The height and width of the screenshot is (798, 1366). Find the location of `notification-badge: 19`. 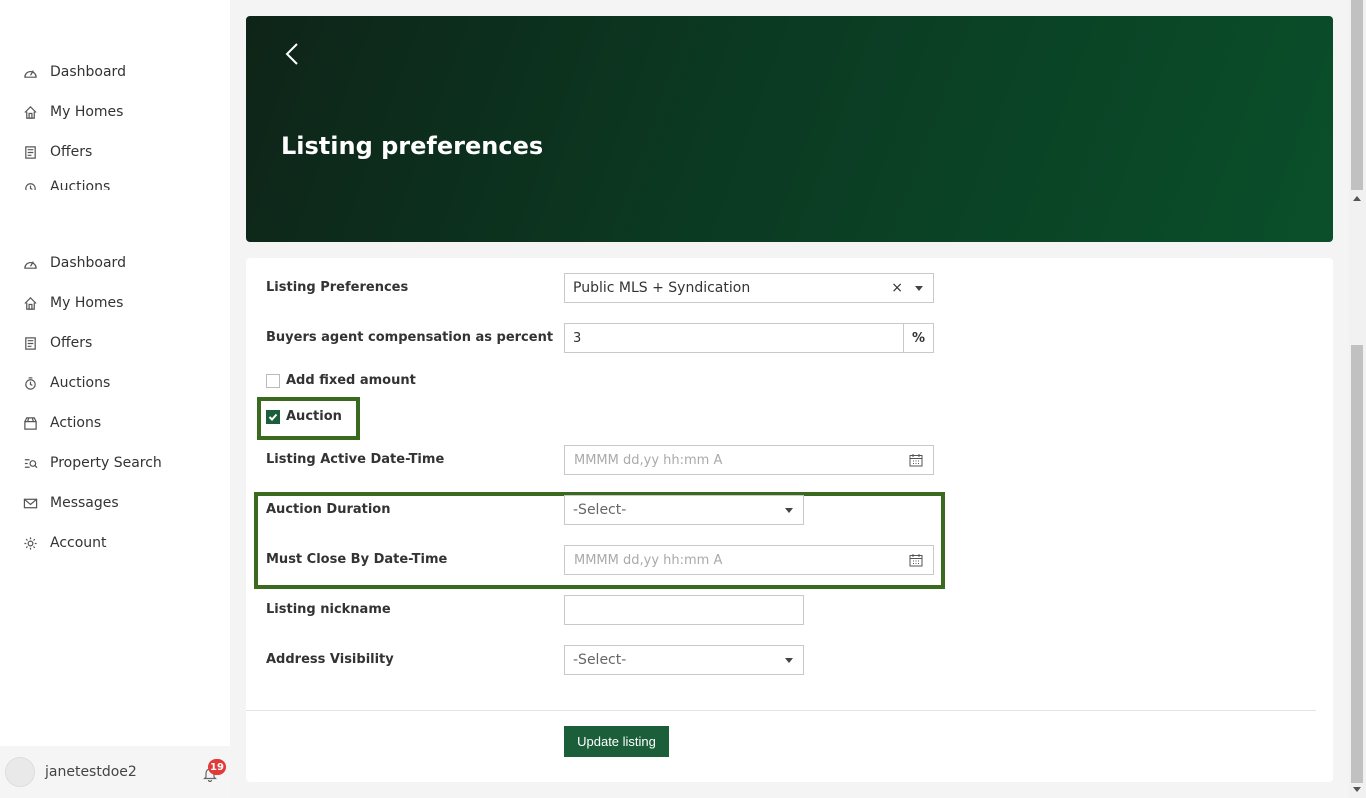

notification-badge: 19 is located at coordinates (217, 767).